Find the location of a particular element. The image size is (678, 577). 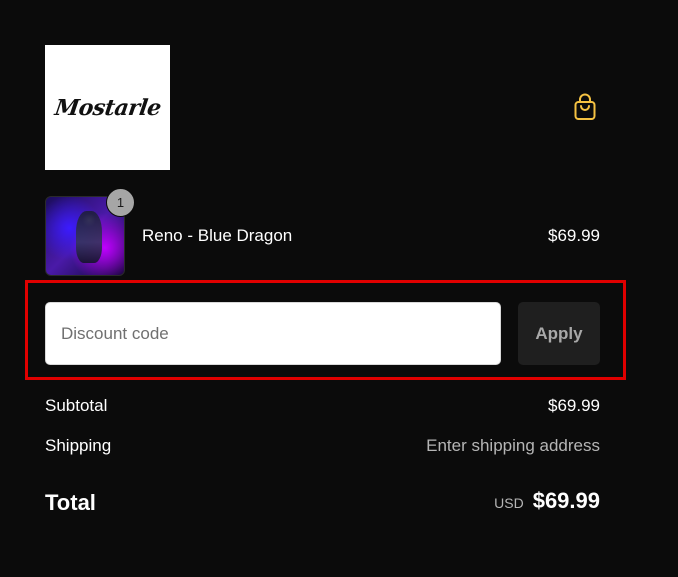

discount-code-input is located at coordinates (273, 333).